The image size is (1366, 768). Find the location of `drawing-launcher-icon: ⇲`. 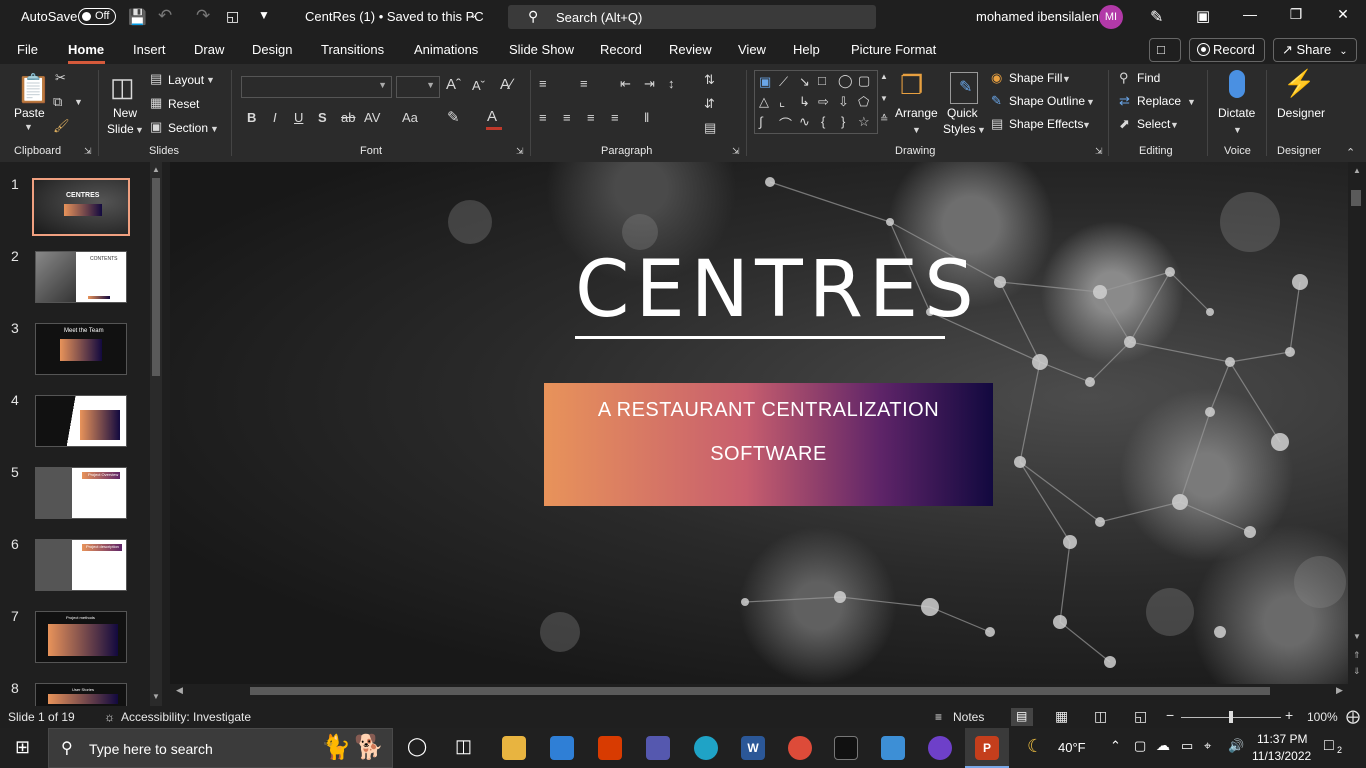

drawing-launcher-icon: ⇲ is located at coordinates (1099, 151).